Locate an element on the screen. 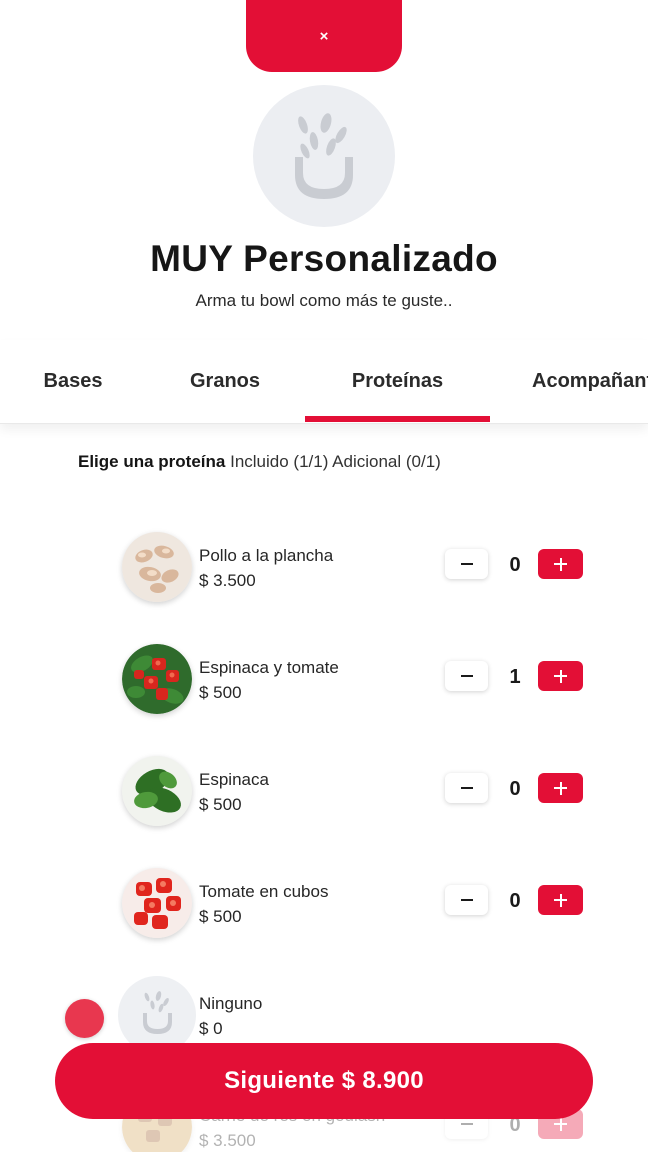  list-item: Pollo a la plancha $ 3.500 0 is located at coordinates (357, 568).